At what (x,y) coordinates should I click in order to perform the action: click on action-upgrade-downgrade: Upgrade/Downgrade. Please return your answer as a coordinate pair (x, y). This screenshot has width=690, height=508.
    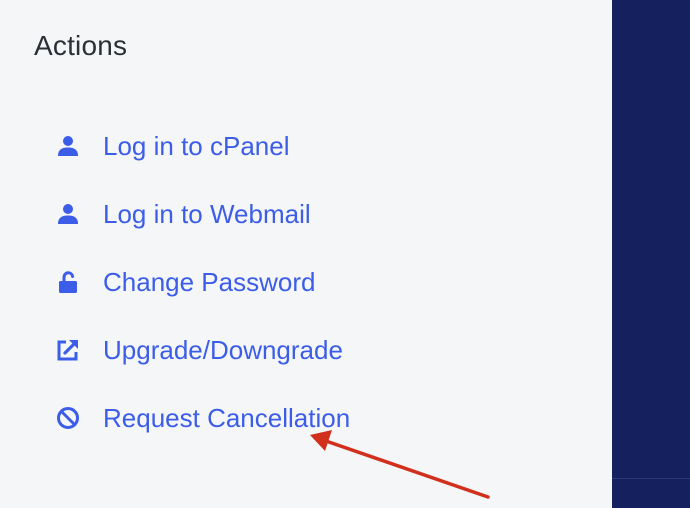
    Looking at the image, I should click on (202, 350).